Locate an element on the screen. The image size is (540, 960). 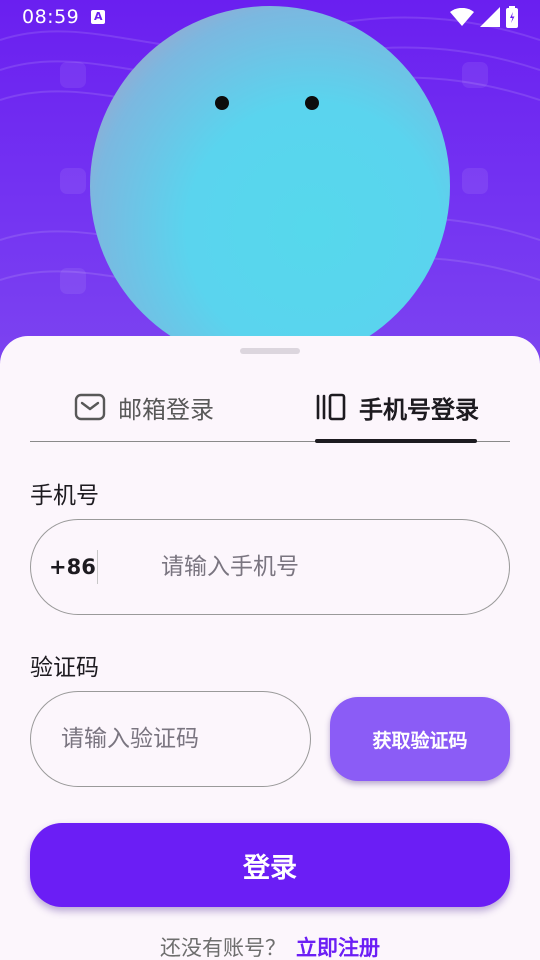
status-time: 08:59 is located at coordinates (51, 17).